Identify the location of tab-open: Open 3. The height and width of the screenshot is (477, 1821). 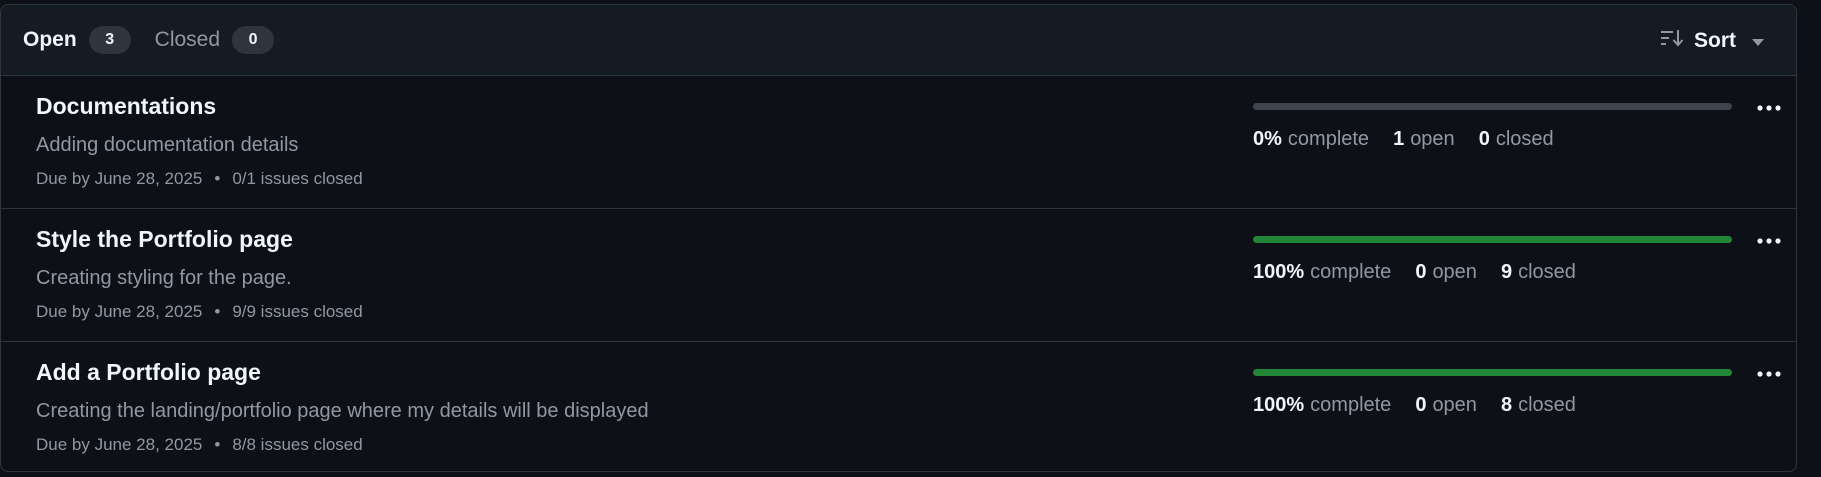
(77, 40).